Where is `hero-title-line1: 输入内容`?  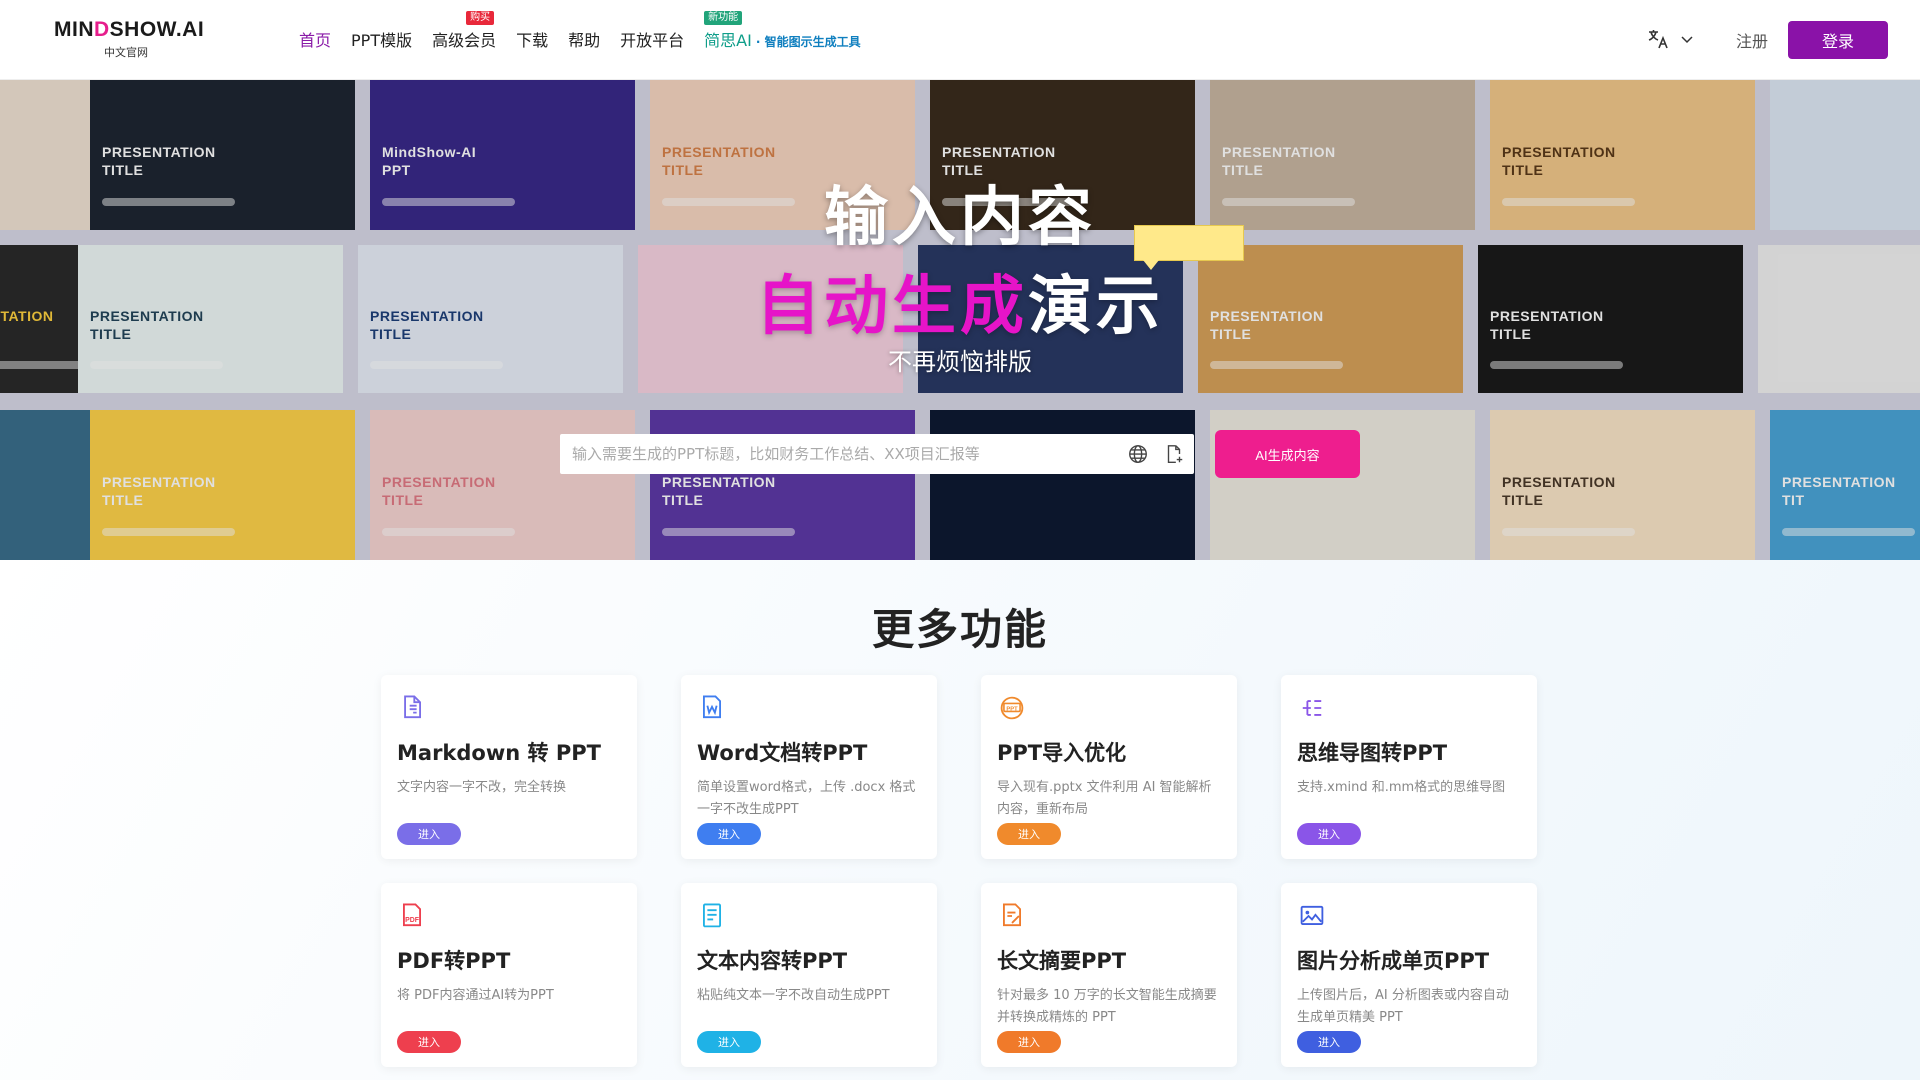
hero-title-line1: 输入内容 is located at coordinates (960, 218).